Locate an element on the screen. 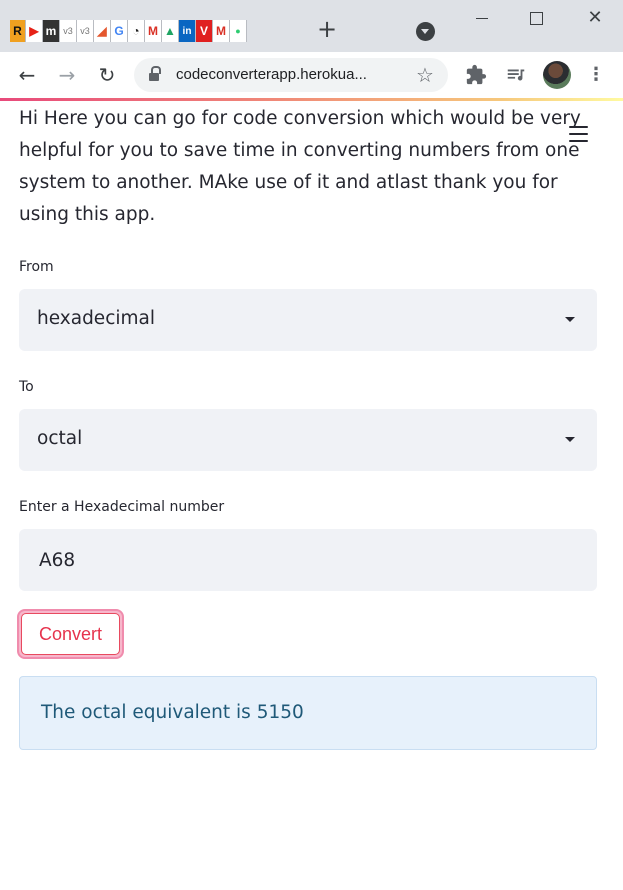 The image size is (623, 890). tab-strip: R ▶ m v3 v3 ◢ G ◔ M ▲ in V M ● + ✕ is located at coordinates (311, 26).